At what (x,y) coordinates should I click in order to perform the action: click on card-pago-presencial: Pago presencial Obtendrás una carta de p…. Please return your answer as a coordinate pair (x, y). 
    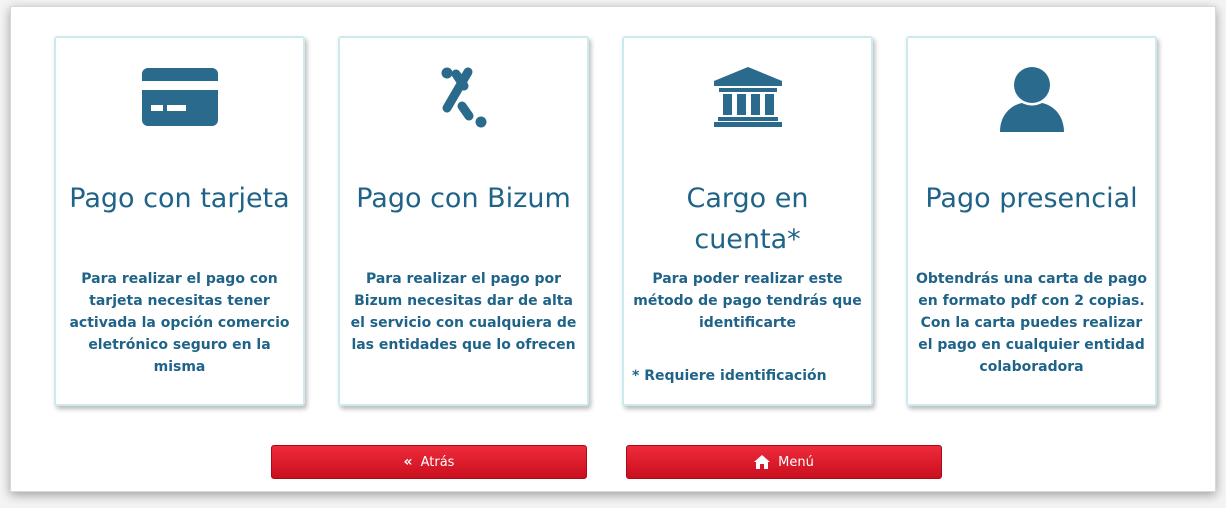
    Looking at the image, I should click on (1031, 221).